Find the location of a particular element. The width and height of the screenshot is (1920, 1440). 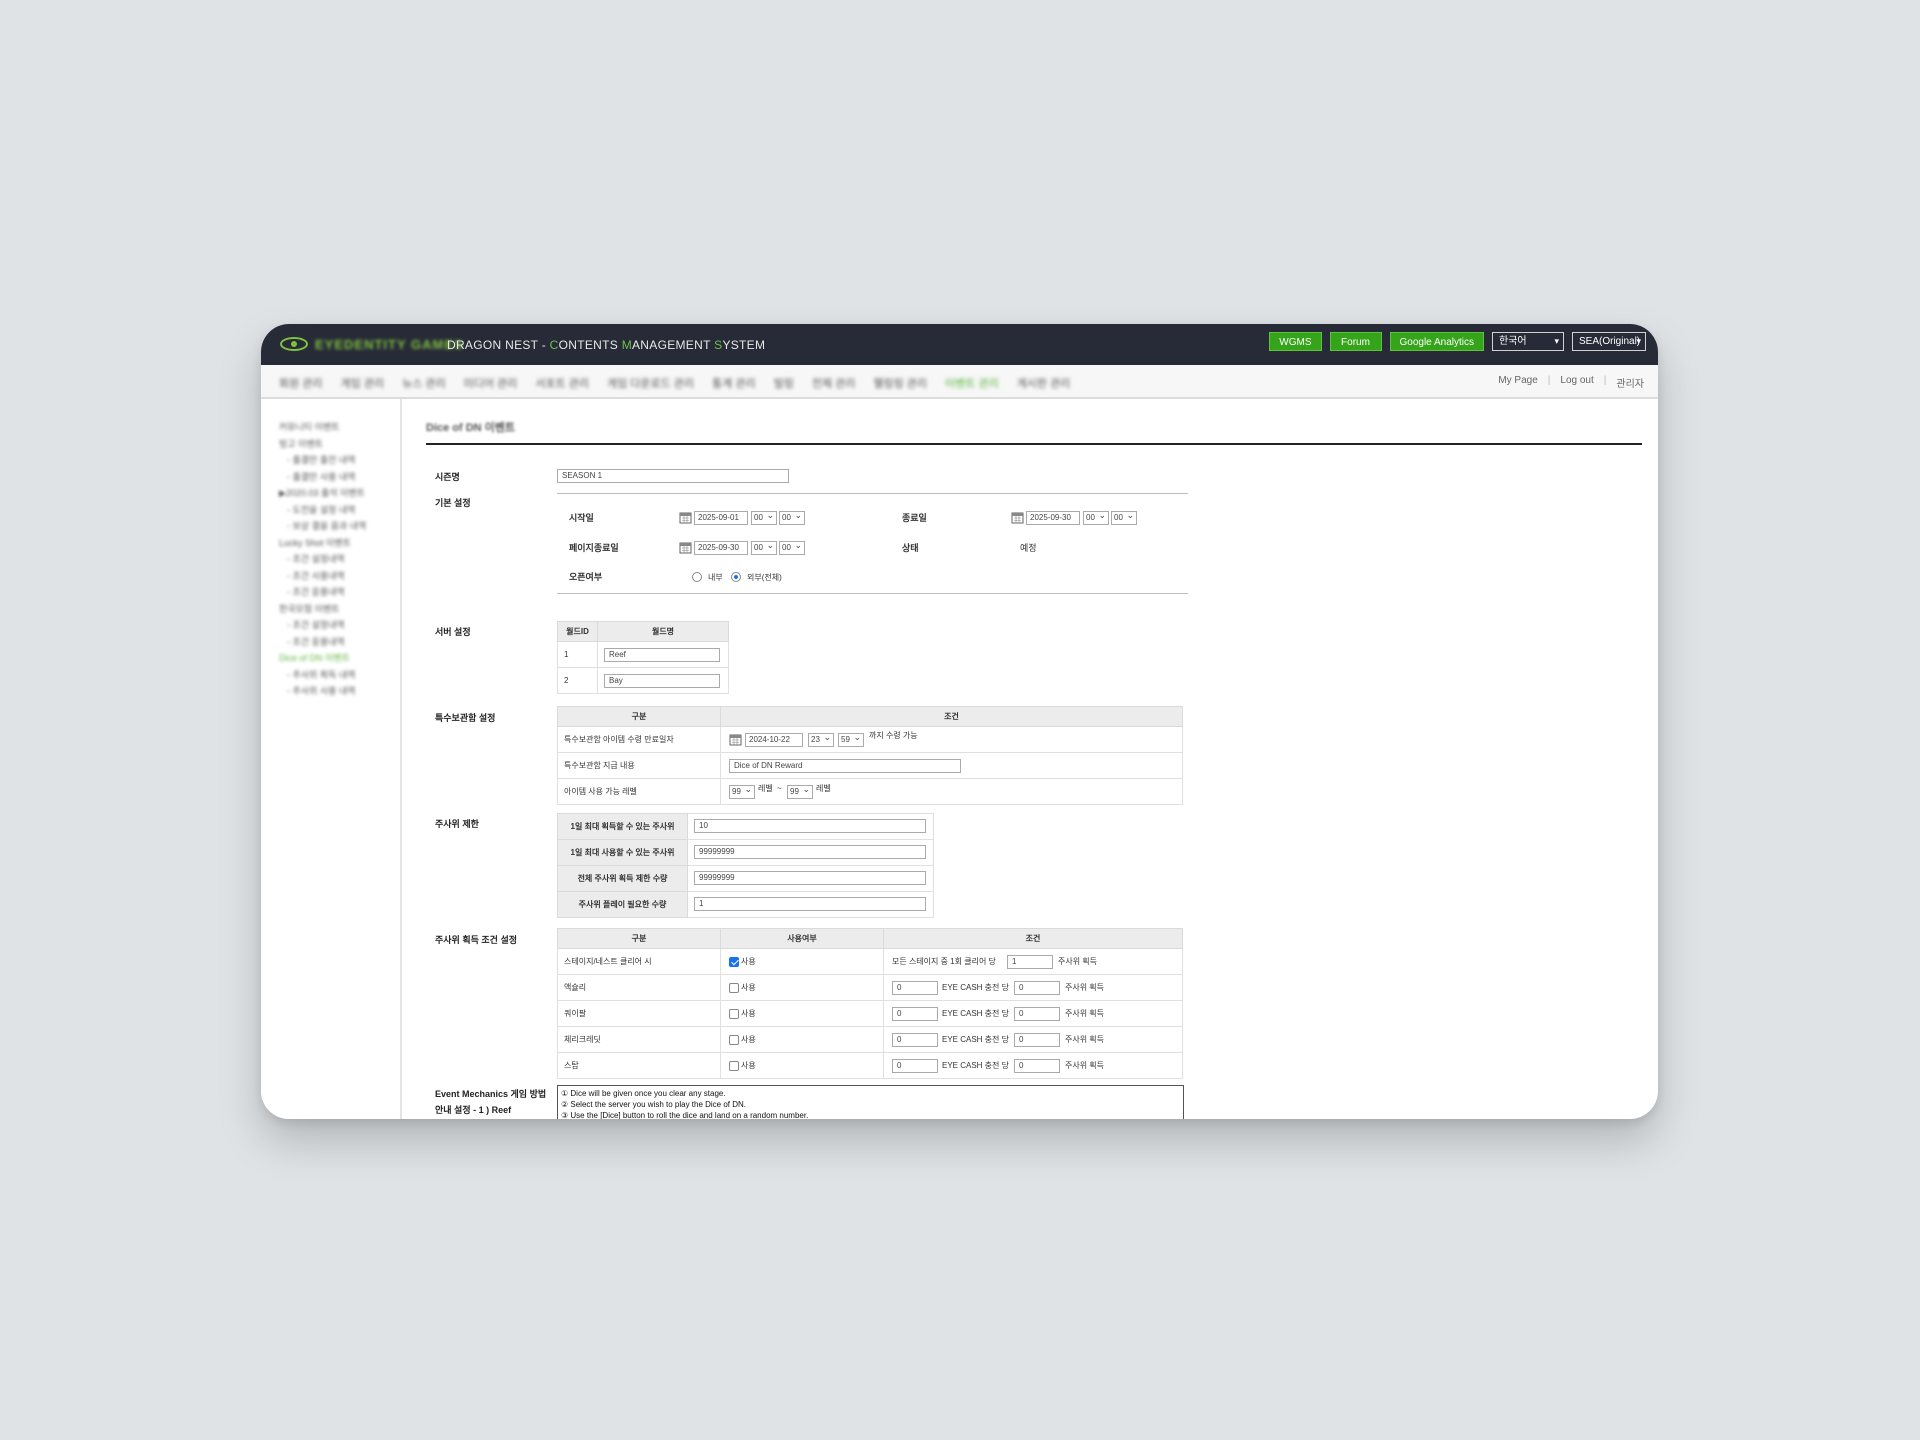

nav-item: 뉴스 관리 is located at coordinates (424, 383).